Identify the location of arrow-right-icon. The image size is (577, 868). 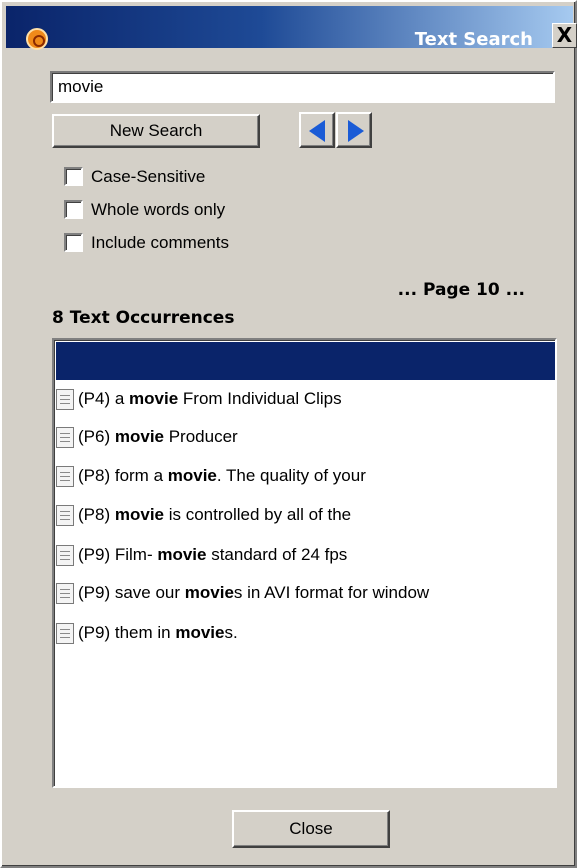
(356, 131).